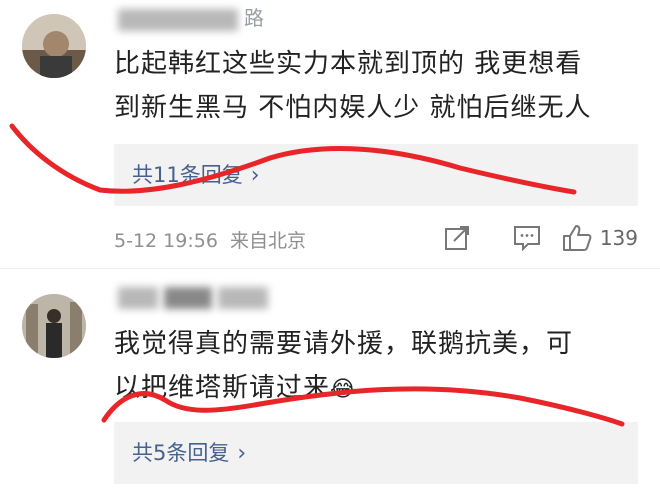 This screenshot has width=660, height=495. Describe the element at coordinates (353, 86) in the screenshot. I see `comment-text: 比起韩红这些实力本就到顶的 我更想看 到新生黑马 不怕内娱人少 就怕后继无人` at that location.